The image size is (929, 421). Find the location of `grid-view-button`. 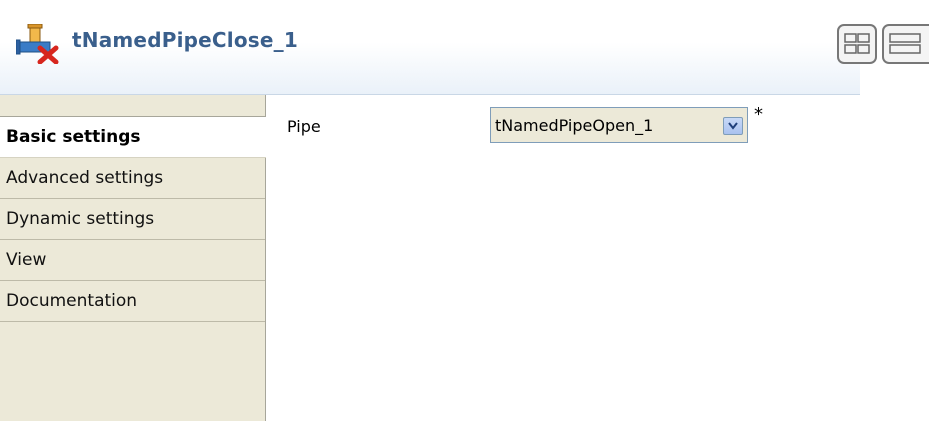

grid-view-button is located at coordinates (857, 44).